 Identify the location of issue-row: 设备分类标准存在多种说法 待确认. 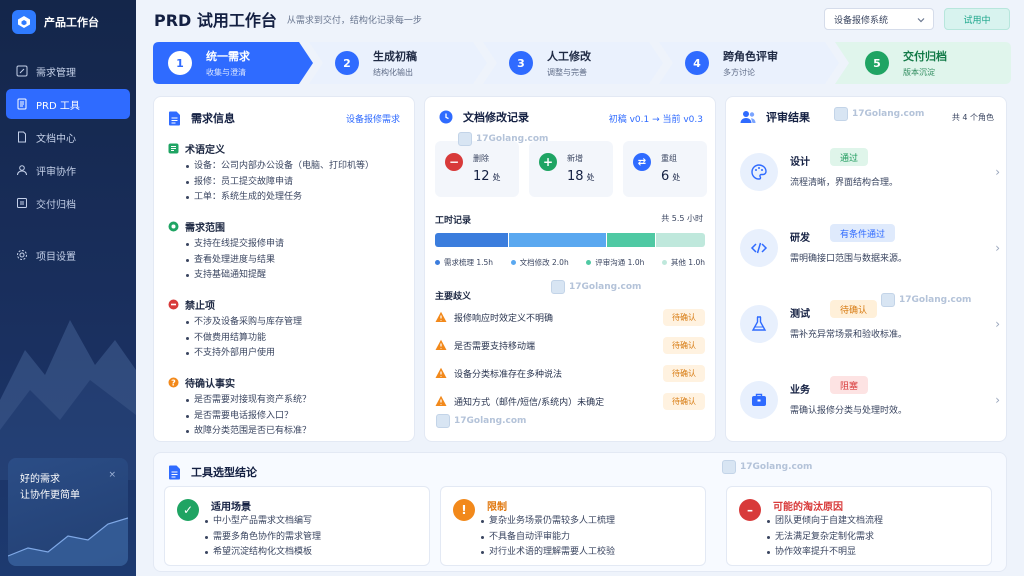
(570, 373).